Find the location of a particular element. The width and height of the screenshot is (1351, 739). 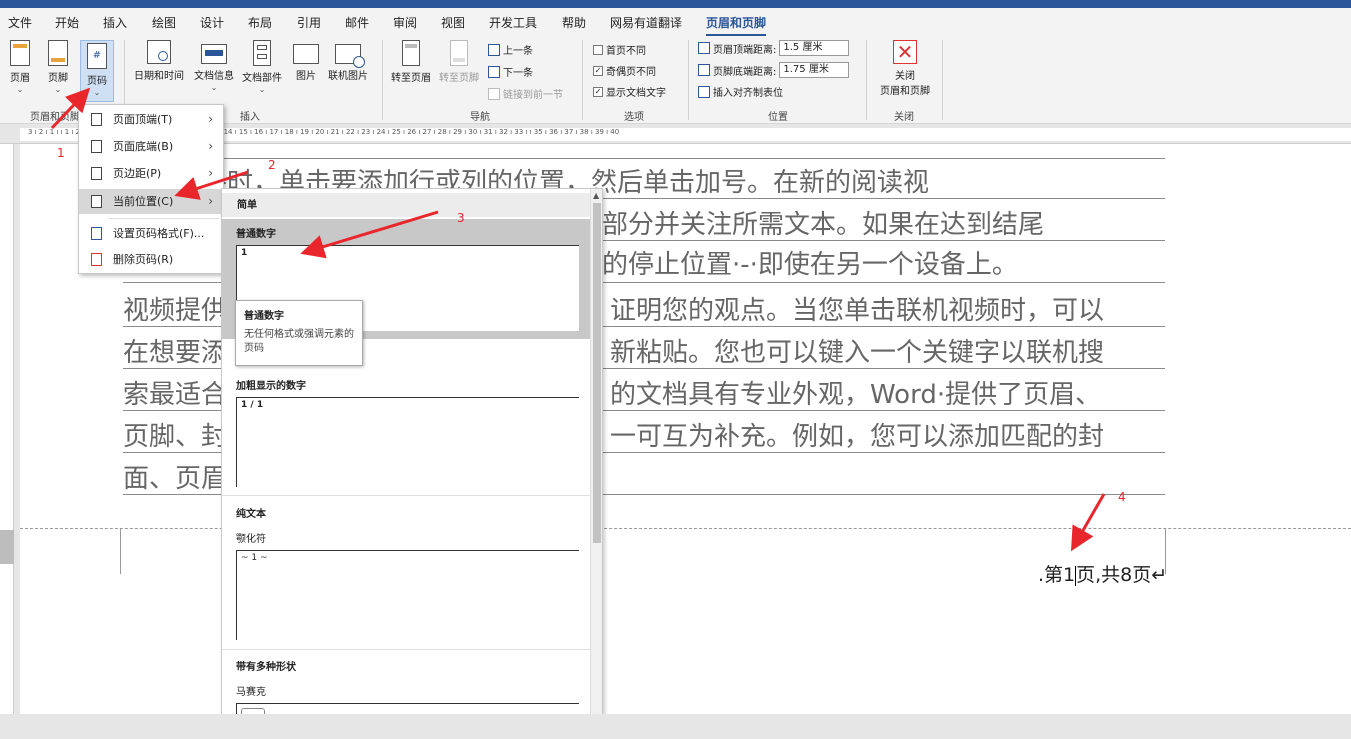

footer-button: 页脚 ⌄ is located at coordinates (58, 67).